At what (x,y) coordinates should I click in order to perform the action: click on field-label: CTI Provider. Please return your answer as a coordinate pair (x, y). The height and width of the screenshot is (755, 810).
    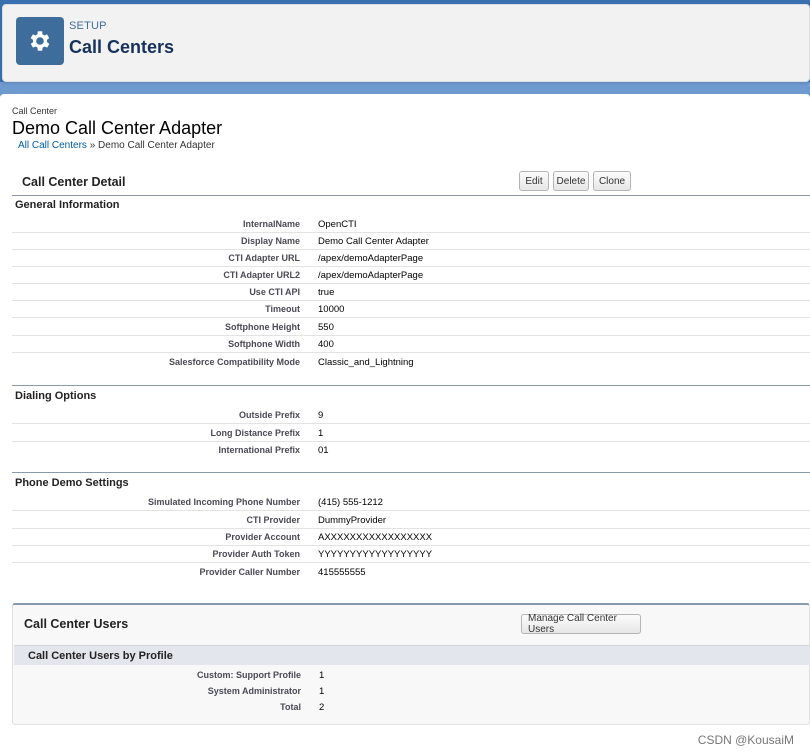
    Looking at the image, I should click on (273, 520).